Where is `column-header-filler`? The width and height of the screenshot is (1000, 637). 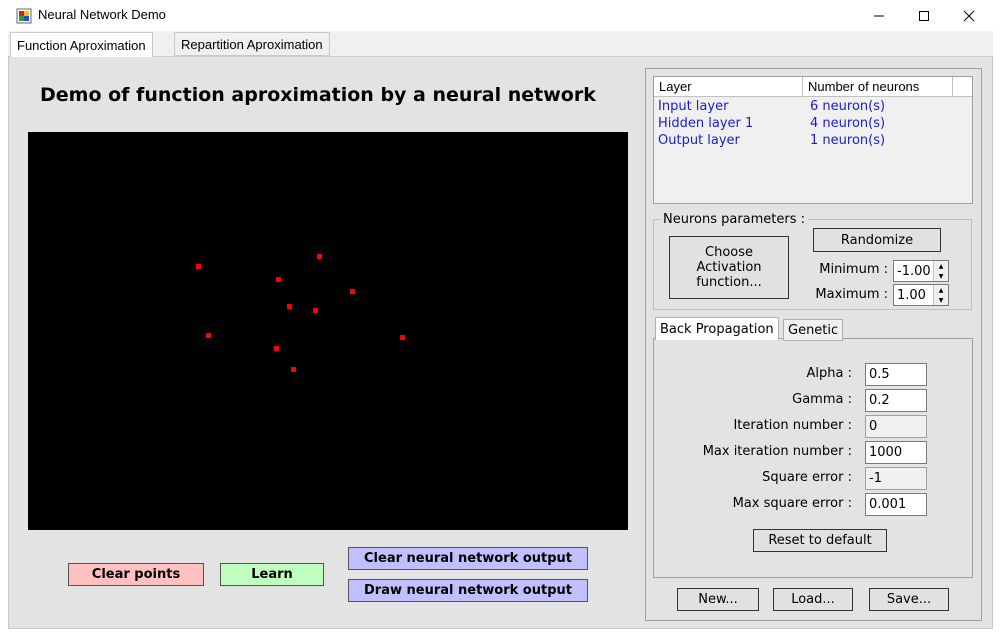
column-header-filler is located at coordinates (962, 87).